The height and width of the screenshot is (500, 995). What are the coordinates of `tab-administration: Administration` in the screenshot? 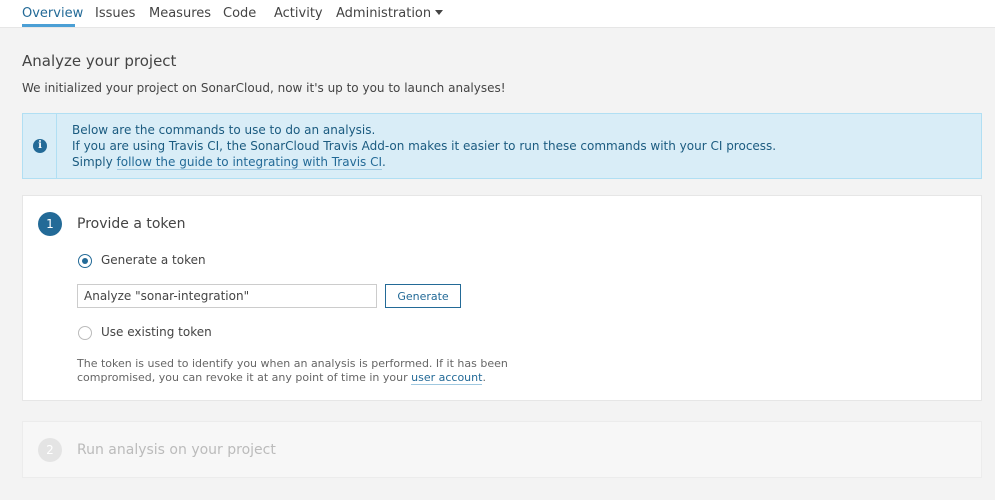 It's located at (390, 13).